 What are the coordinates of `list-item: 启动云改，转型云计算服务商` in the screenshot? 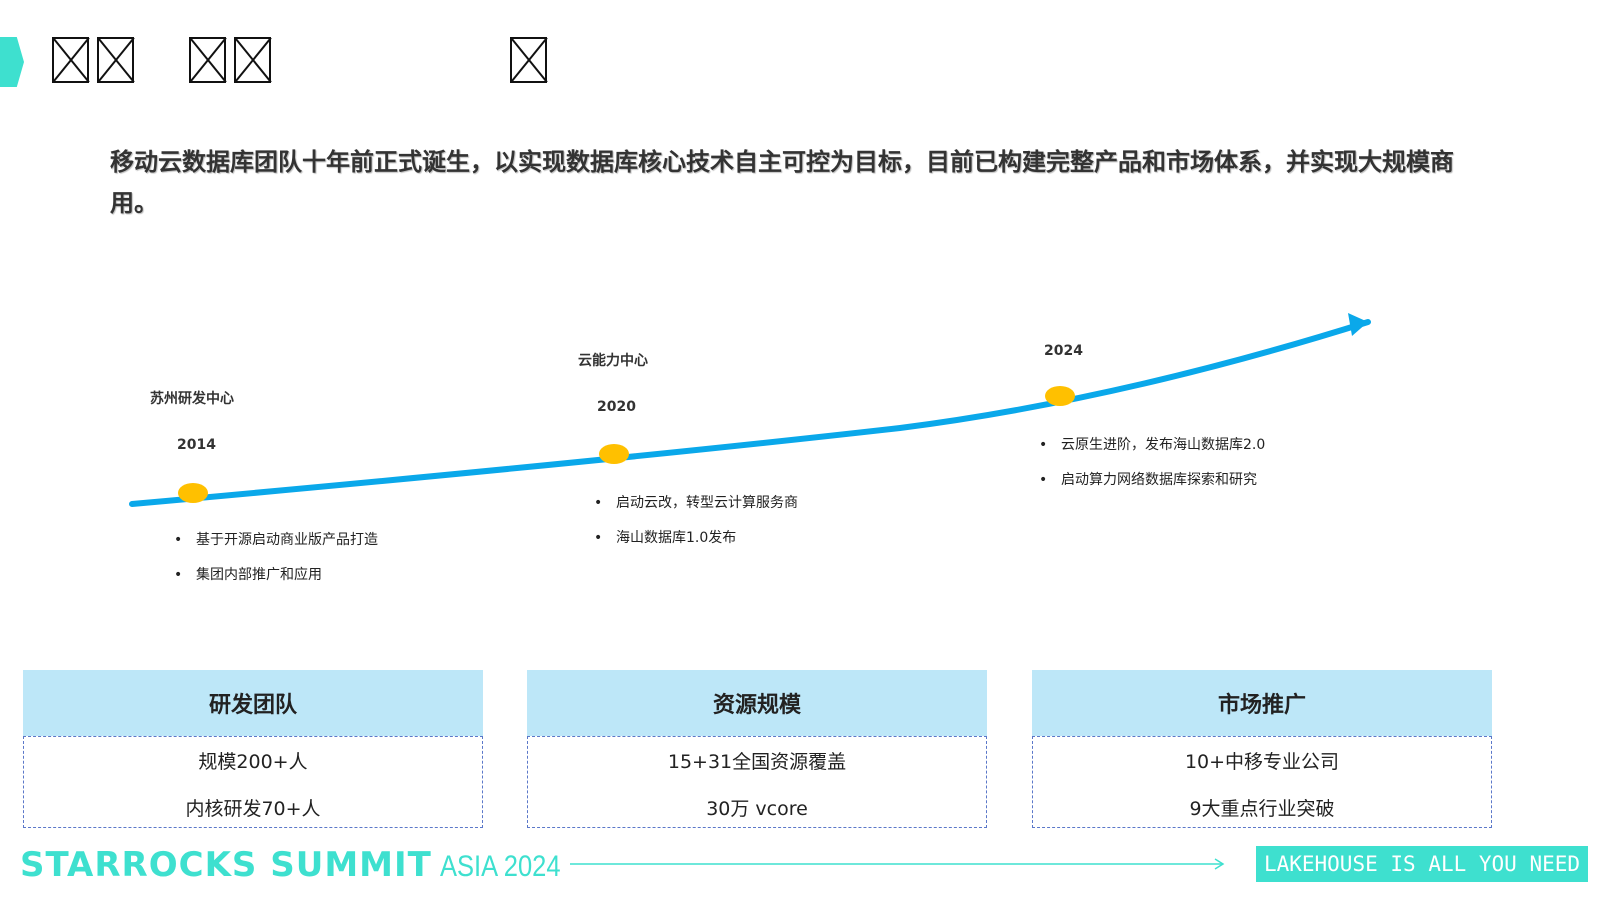 It's located at (696, 510).